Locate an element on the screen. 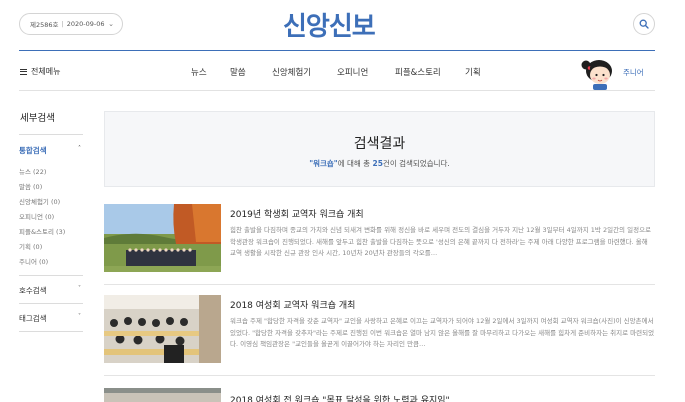  chevron-up-icon: ˄ is located at coordinates (79, 148).